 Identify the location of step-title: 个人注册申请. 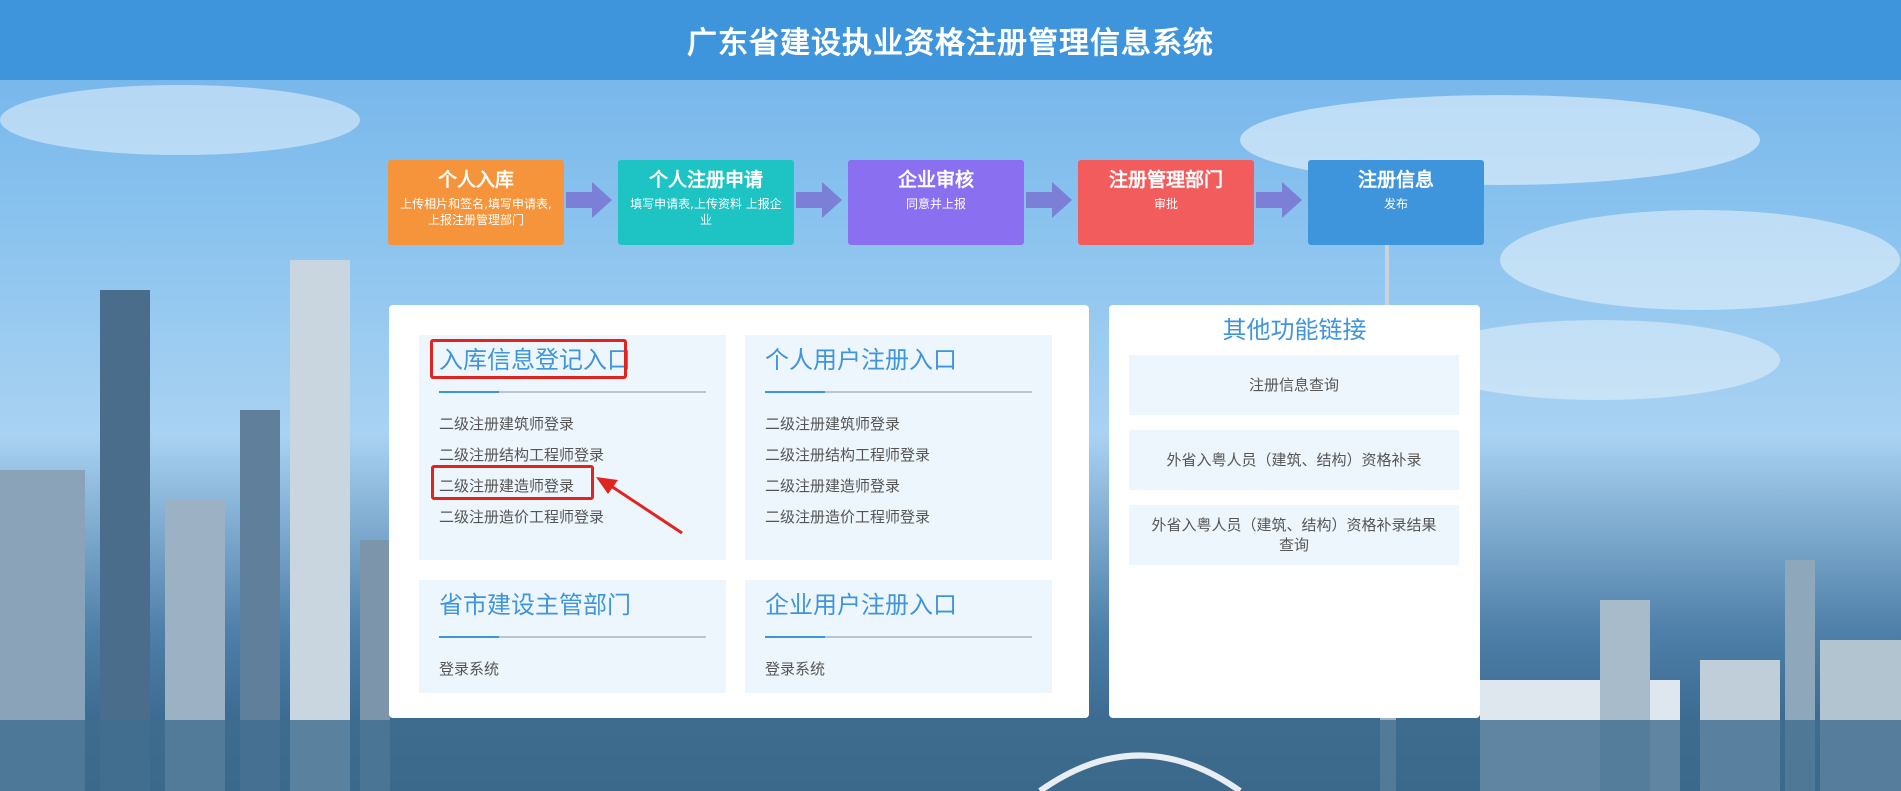
(705, 180).